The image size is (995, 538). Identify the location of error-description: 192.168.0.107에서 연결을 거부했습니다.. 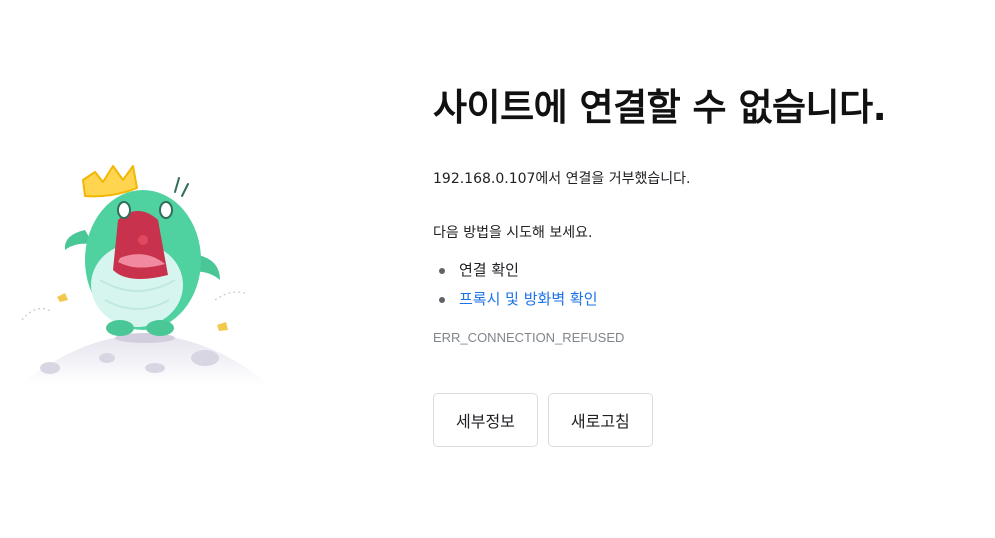
(562, 179).